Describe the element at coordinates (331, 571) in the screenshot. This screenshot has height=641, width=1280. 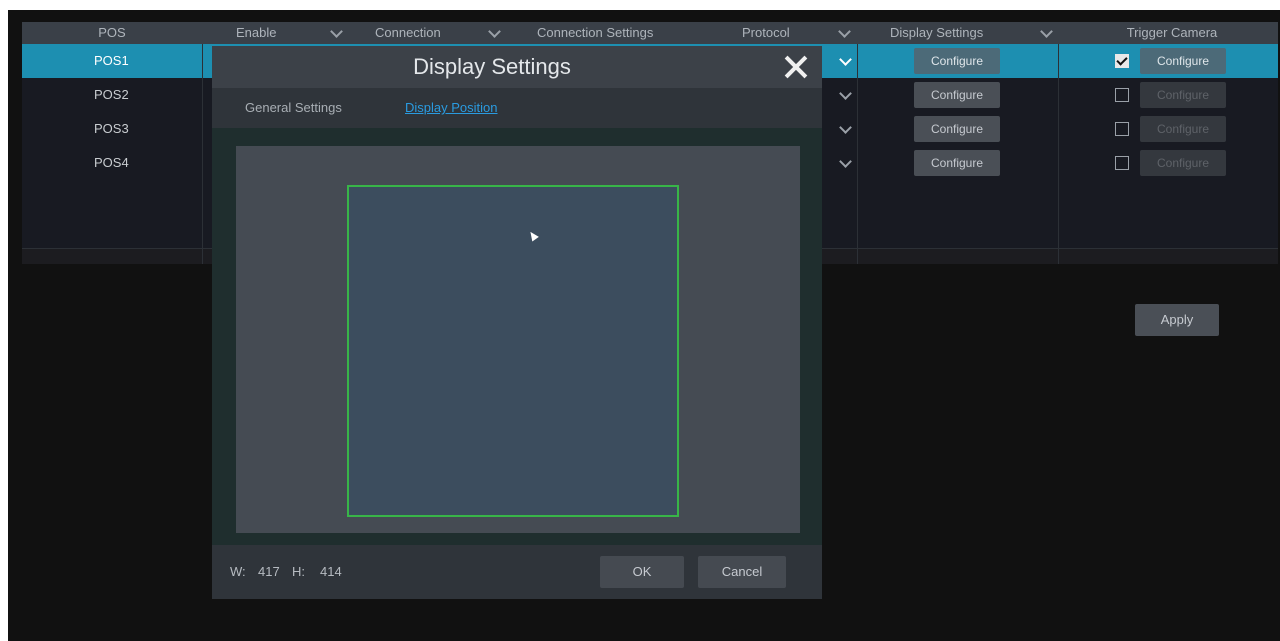
I see `height-value: 414` at that location.